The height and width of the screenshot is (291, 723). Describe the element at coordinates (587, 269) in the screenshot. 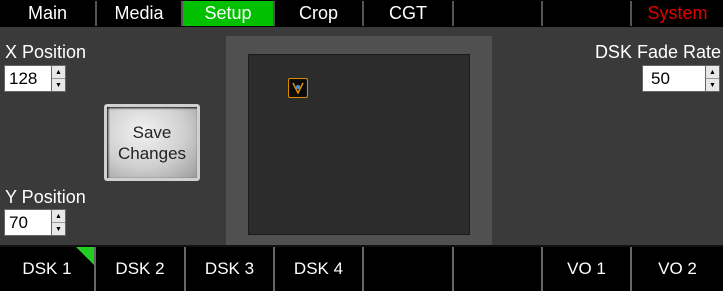

I see `tab-vo-1: VO 1` at that location.